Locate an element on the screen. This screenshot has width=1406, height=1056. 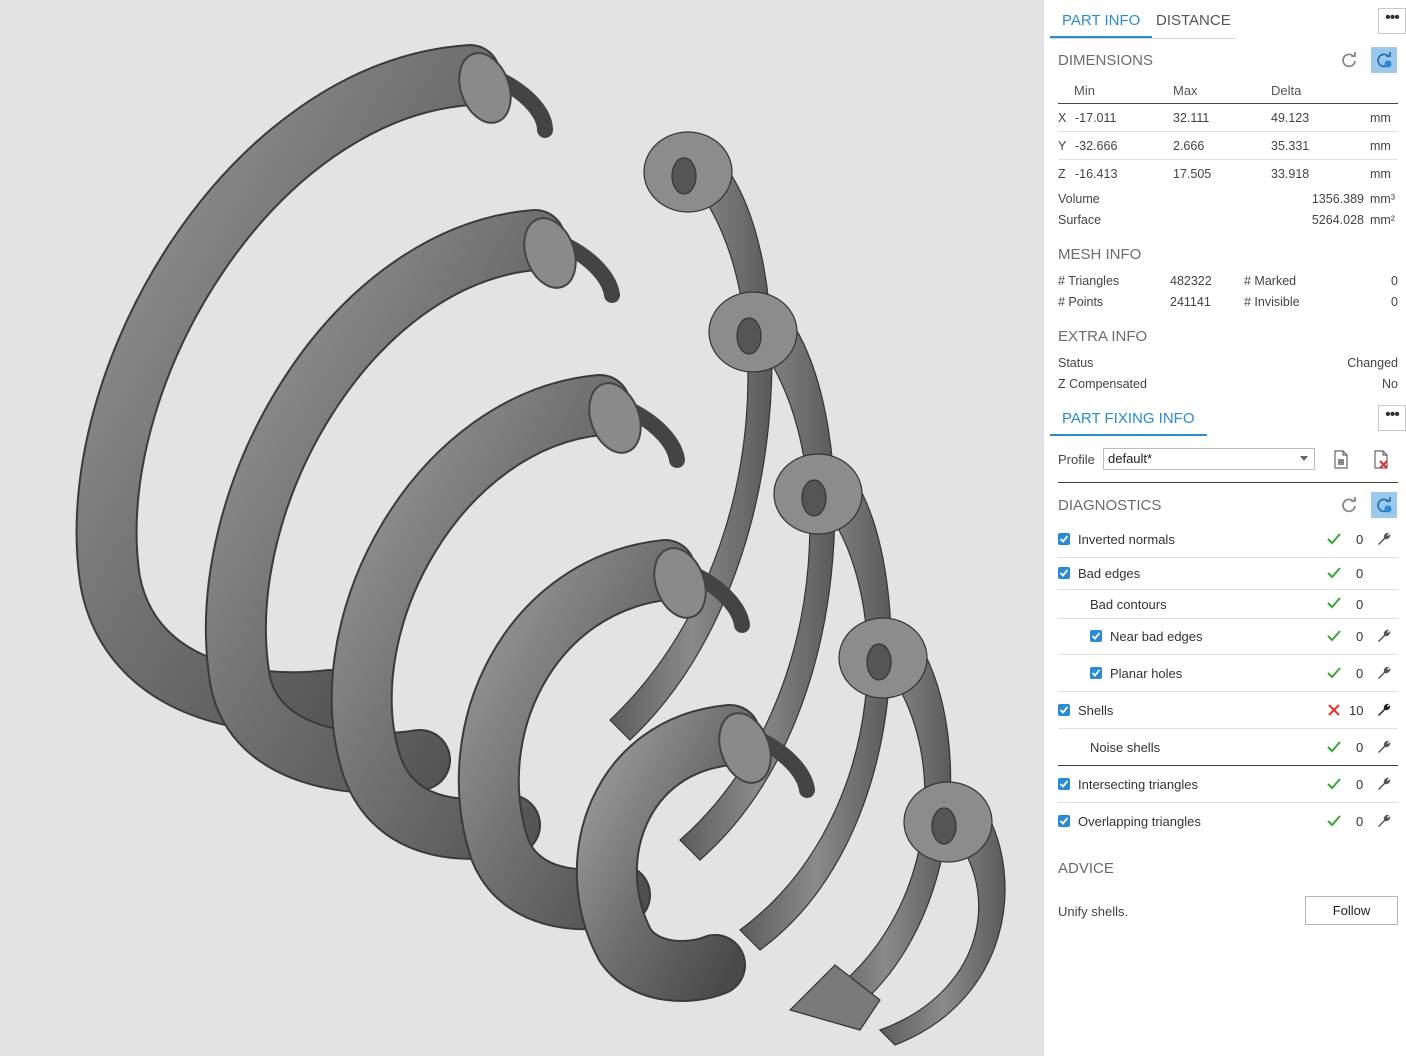
dimensions-title: DIMENSIONS is located at coordinates (1106, 60).